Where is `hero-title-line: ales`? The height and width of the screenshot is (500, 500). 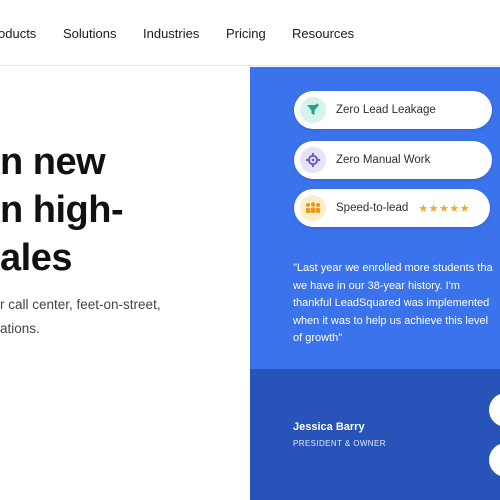 hero-title-line: ales is located at coordinates (36, 258).